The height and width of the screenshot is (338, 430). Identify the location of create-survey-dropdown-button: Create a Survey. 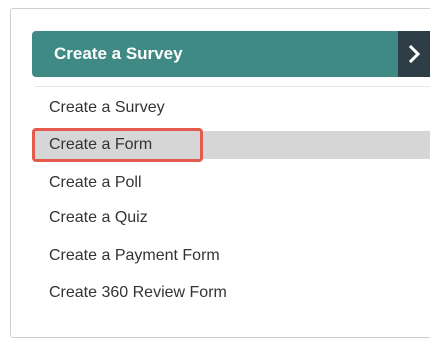
(215, 54).